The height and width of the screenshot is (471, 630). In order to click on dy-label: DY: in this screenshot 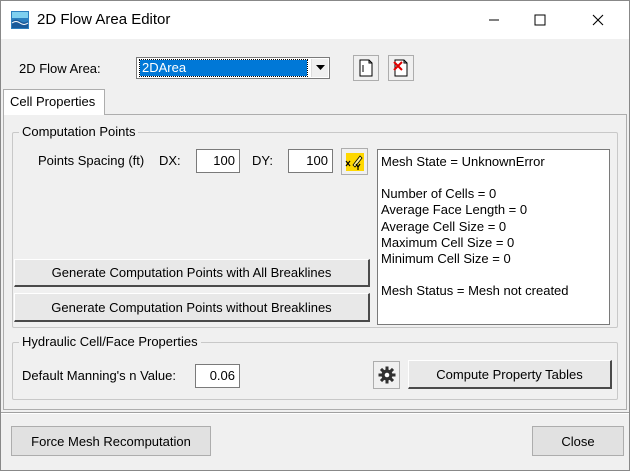, I will do `click(262, 160)`.